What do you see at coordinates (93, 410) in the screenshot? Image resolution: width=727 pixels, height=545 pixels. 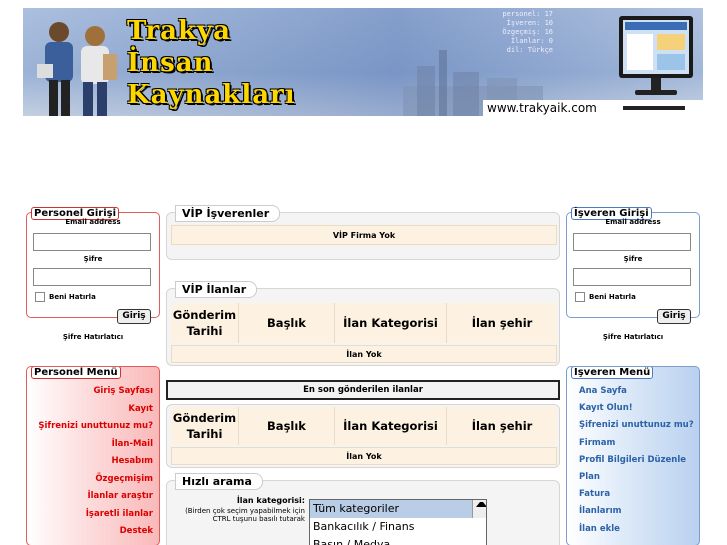 I see `personel-menu-item-kayit: Kayıt` at bounding box center [93, 410].